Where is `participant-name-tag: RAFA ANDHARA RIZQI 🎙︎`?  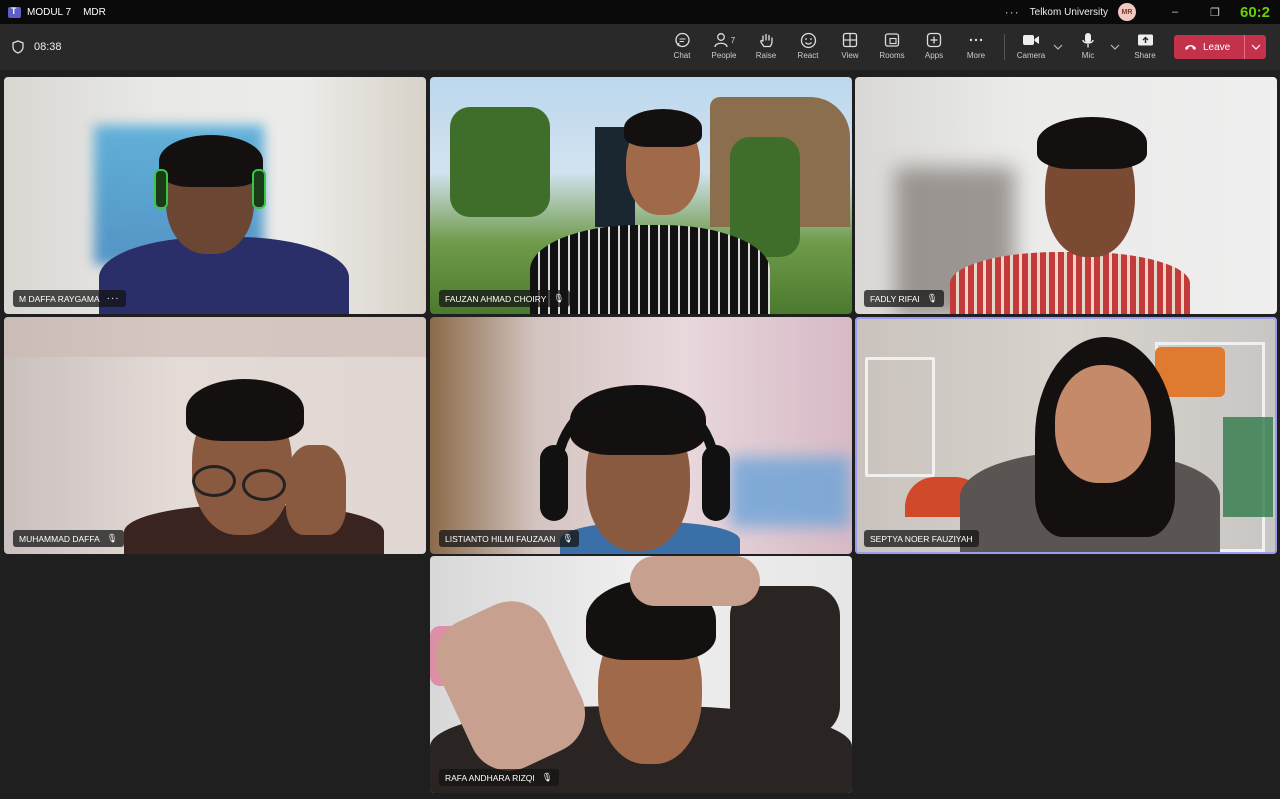
participant-name-tag: RAFA ANDHARA RIZQI 🎙︎ is located at coordinates (499, 777).